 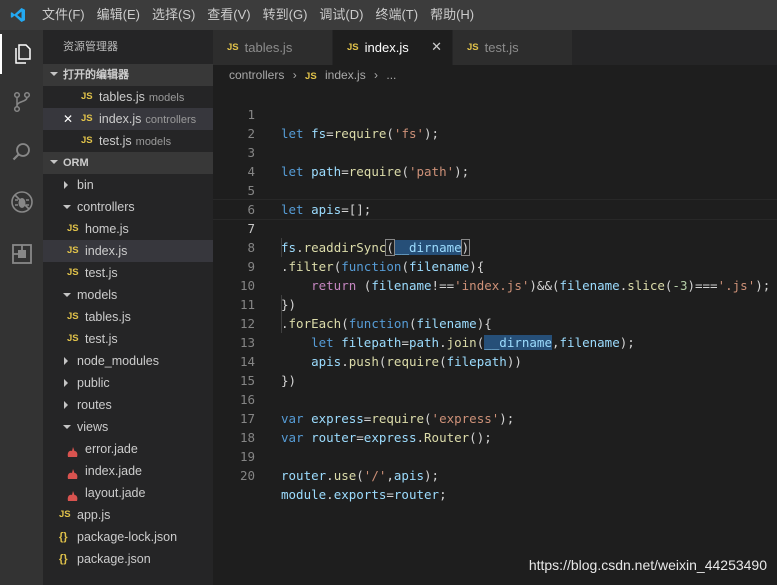 I want to click on code-line: 1 let fs=require('fs');, so click(x=343, y=124).